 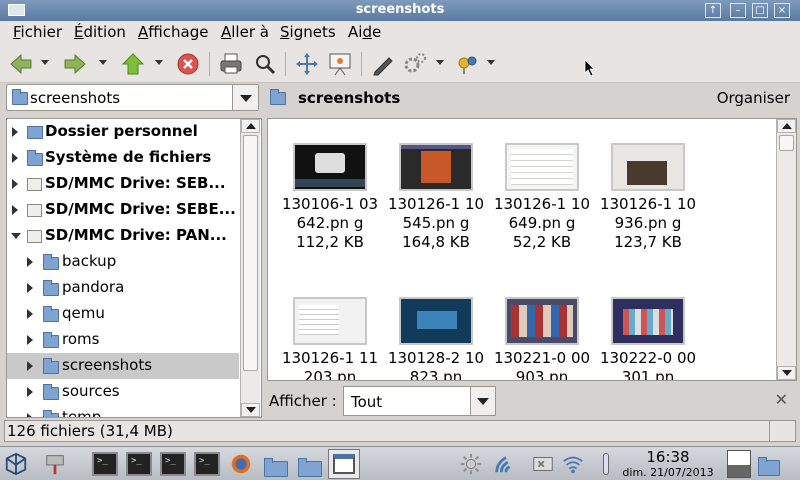 I want to click on print-icon, so click(x=231, y=64).